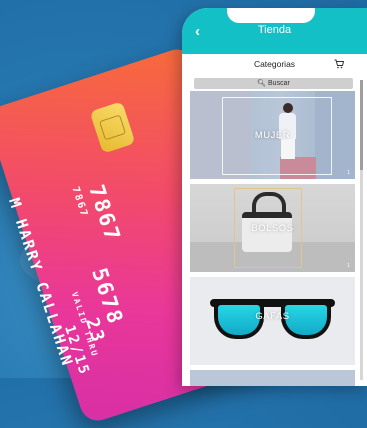  I want to click on category-label-mujer: MUJER, so click(272, 135).